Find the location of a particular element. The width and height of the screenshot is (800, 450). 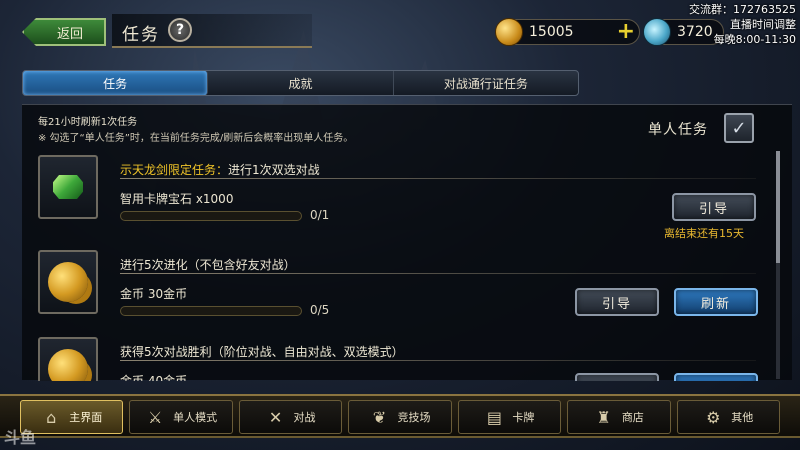

scrollbar-thumb is located at coordinates (778, 207).